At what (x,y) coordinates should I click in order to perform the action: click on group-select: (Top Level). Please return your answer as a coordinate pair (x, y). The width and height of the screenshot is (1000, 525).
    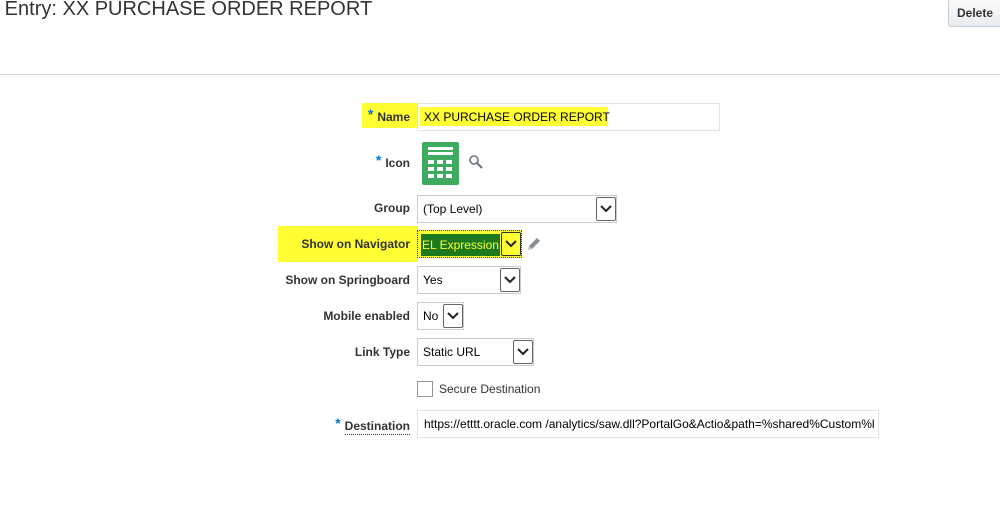
    Looking at the image, I should click on (517, 209).